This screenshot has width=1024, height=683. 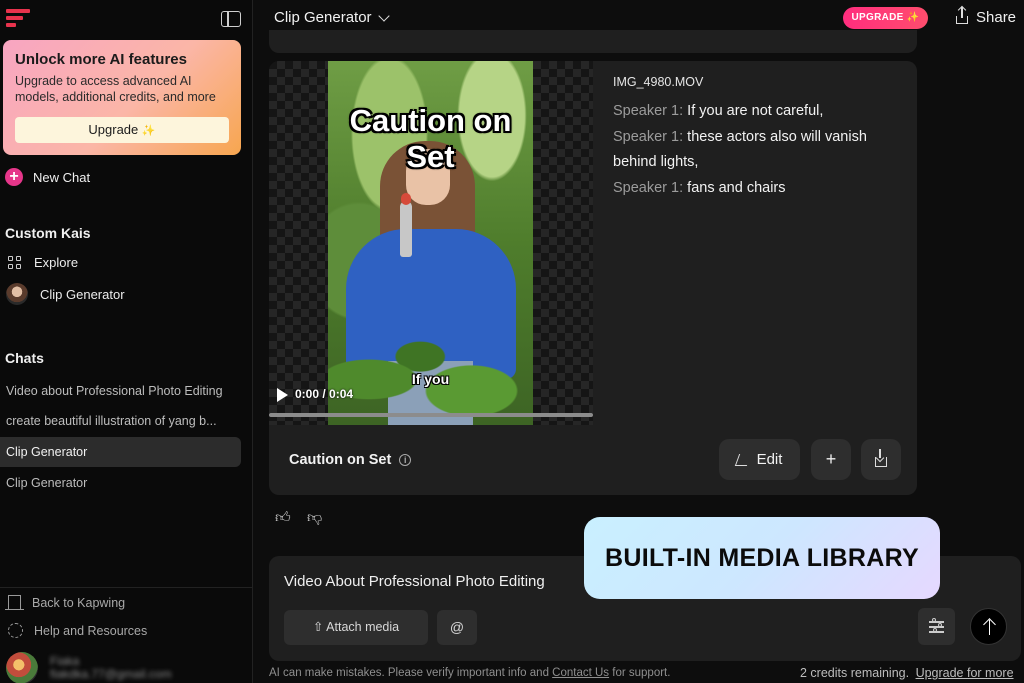 I want to click on share-button: Share, so click(x=986, y=16).